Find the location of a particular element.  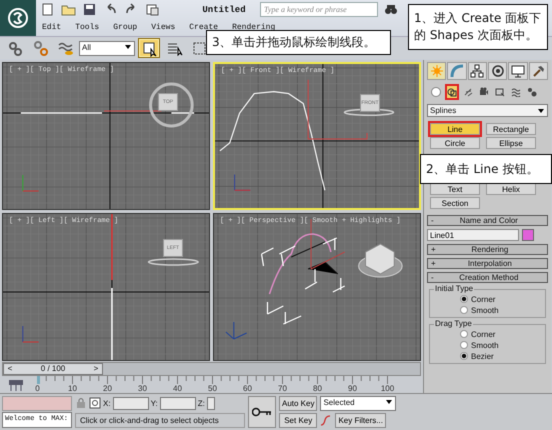

object-type-button: Line is located at coordinates (455, 129).